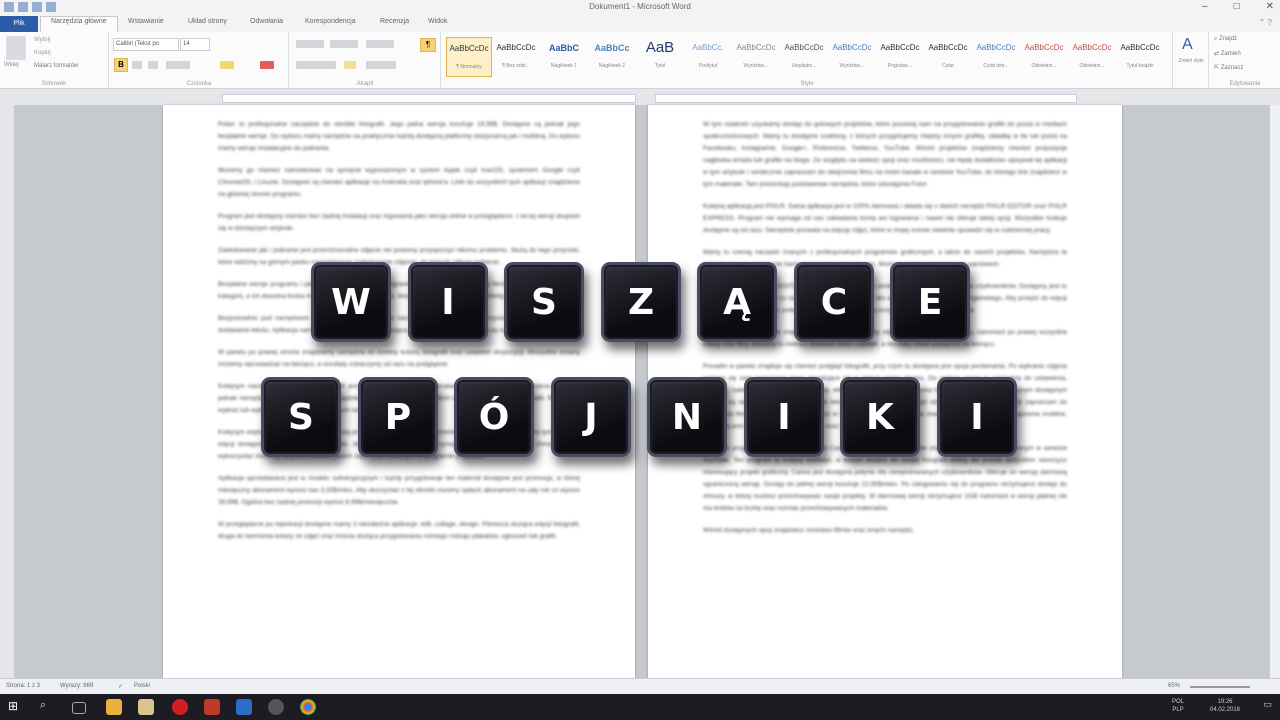 This screenshot has height=720, width=1280. I want to click on tab-mailings: Korespondencja, so click(330, 21).